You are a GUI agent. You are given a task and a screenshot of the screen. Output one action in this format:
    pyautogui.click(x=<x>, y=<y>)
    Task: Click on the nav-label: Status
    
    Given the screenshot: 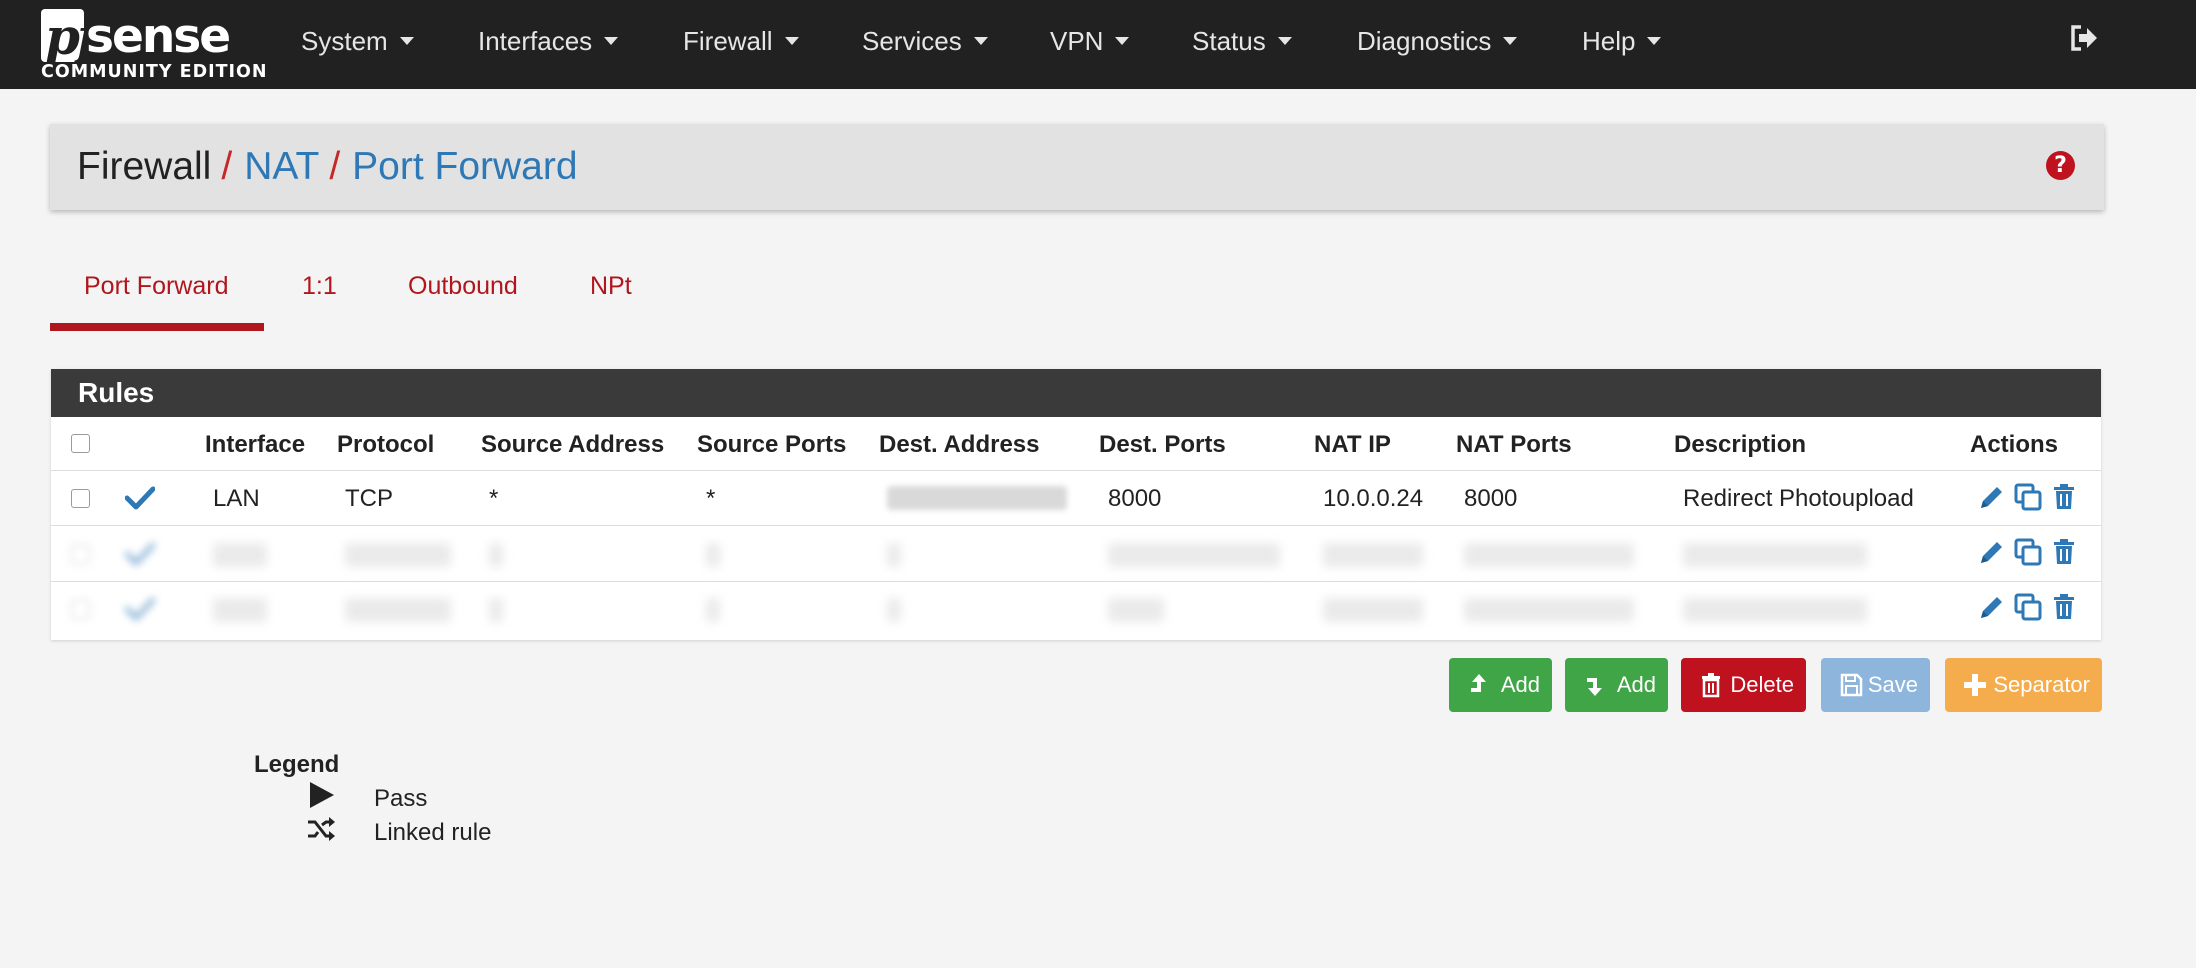 What is the action you would take?
    pyautogui.click(x=1229, y=41)
    